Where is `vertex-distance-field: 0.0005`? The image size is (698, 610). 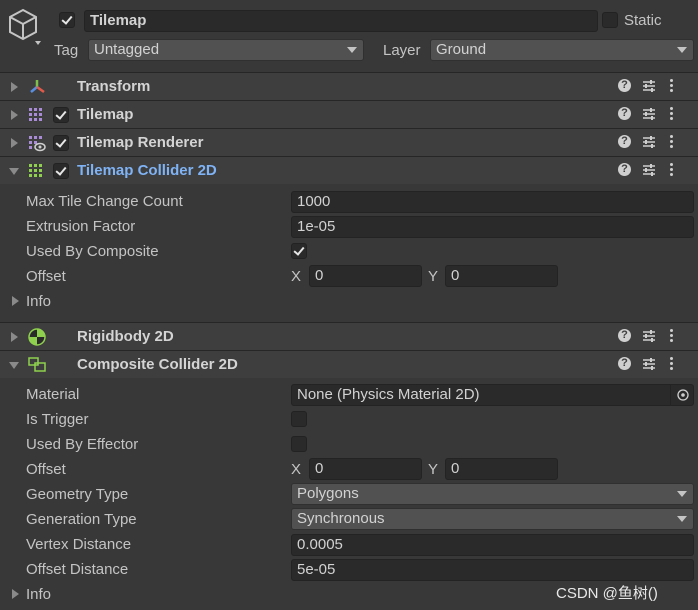
vertex-distance-field: 0.0005 is located at coordinates (492, 545).